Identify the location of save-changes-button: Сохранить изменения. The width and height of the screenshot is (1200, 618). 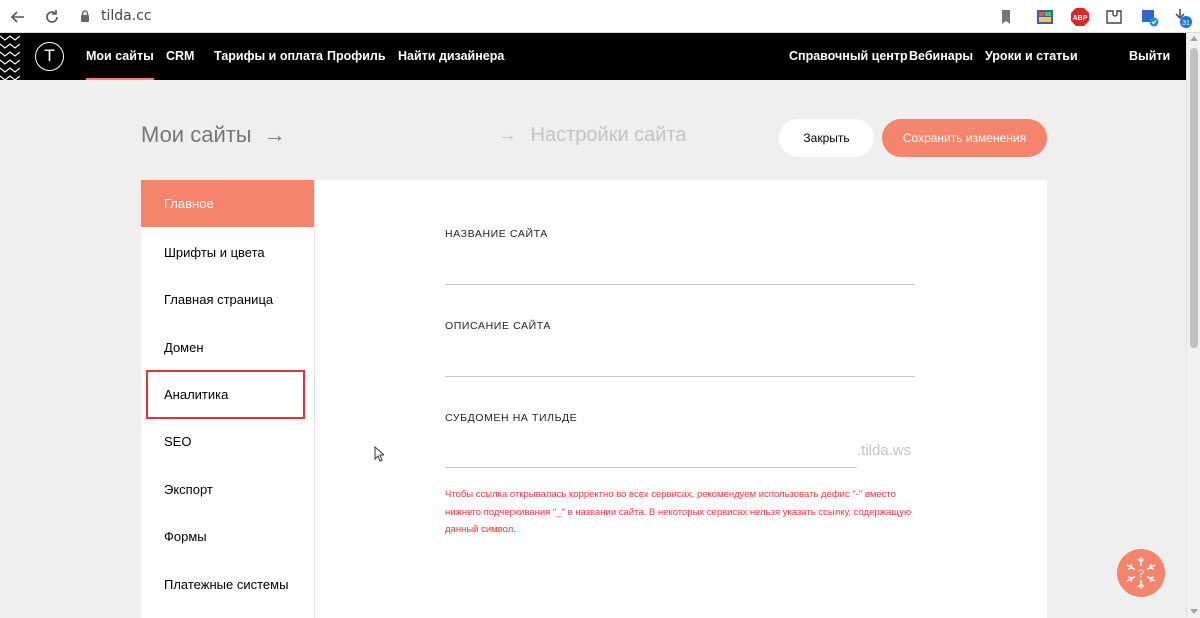
(964, 138).